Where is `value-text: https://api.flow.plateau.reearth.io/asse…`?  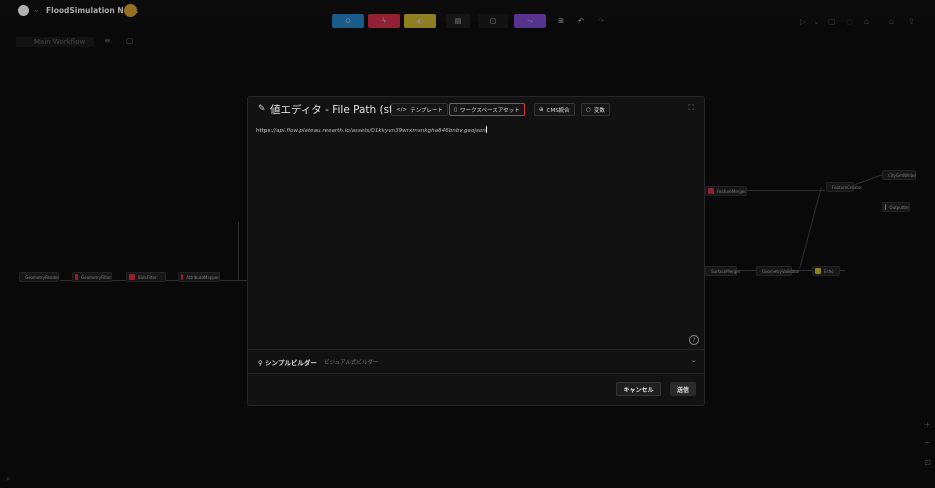 value-text: https://api.flow.plateau.reearth.io/asse… is located at coordinates (371, 130).